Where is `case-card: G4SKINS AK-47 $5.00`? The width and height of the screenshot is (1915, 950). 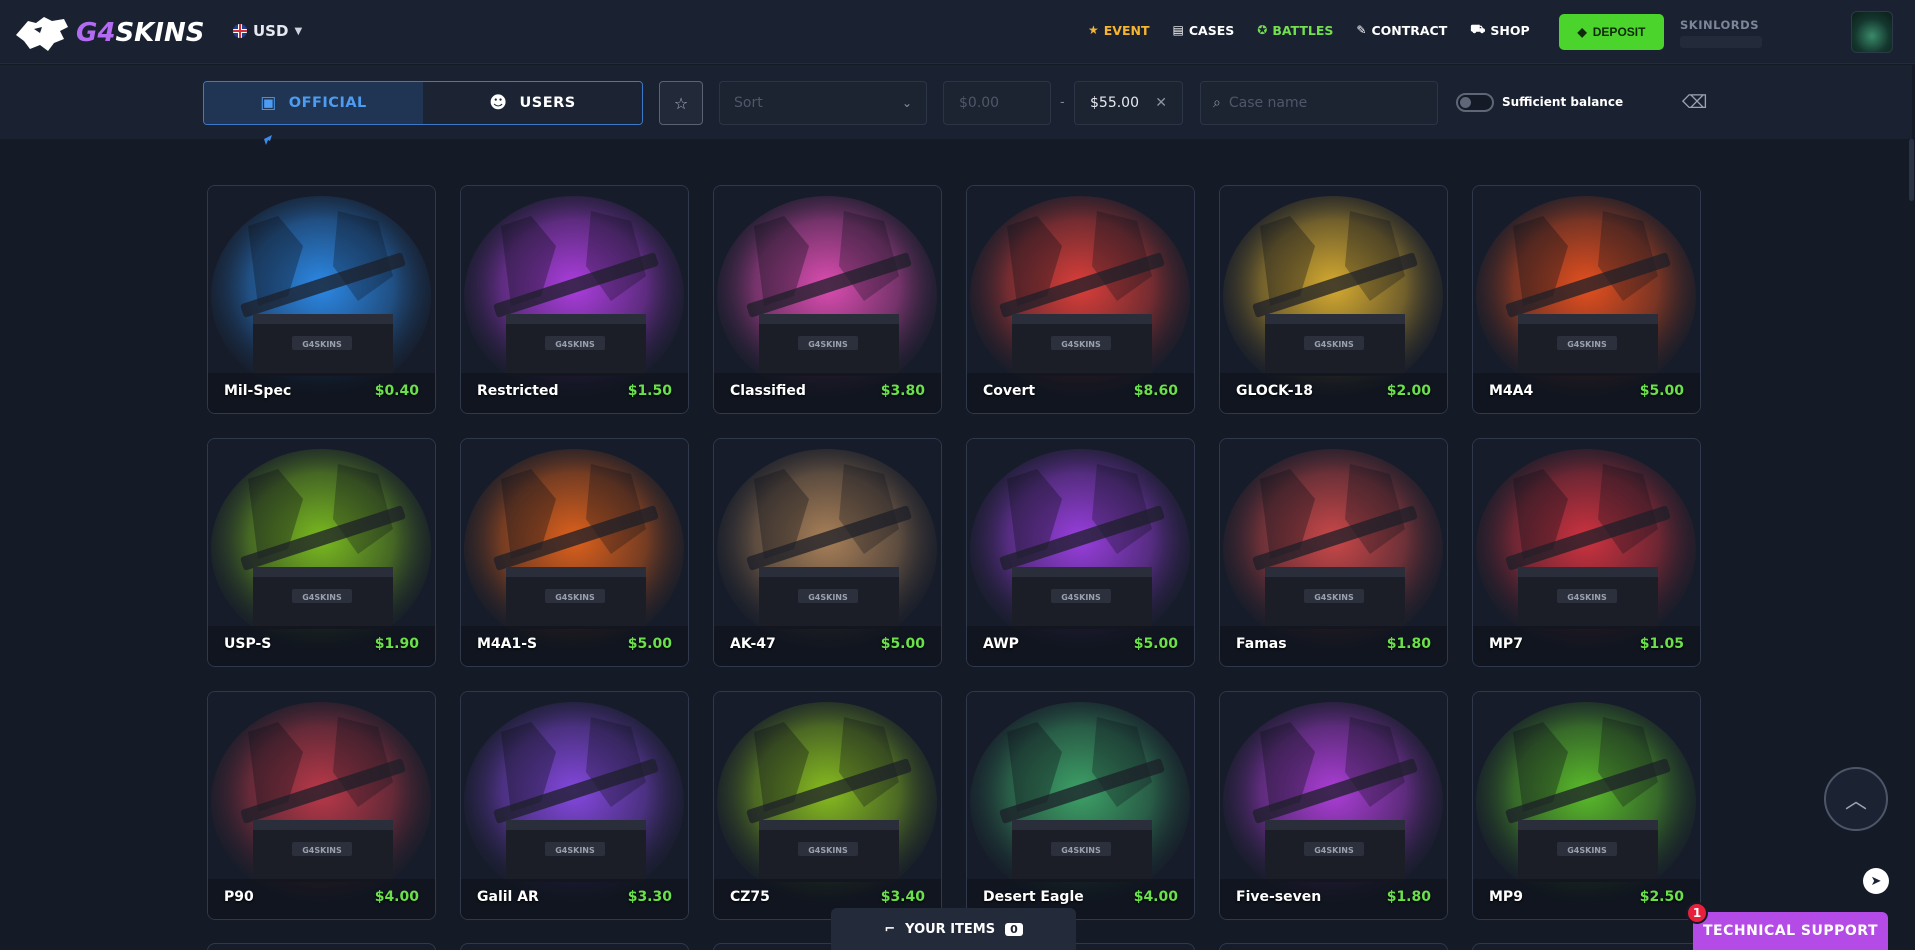 case-card: G4SKINS AK-47 $5.00 is located at coordinates (827, 552).